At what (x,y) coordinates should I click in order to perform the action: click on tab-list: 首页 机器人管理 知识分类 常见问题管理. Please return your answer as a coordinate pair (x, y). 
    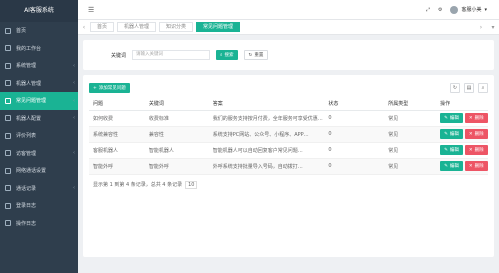
    Looking at the image, I should click on (166, 27).